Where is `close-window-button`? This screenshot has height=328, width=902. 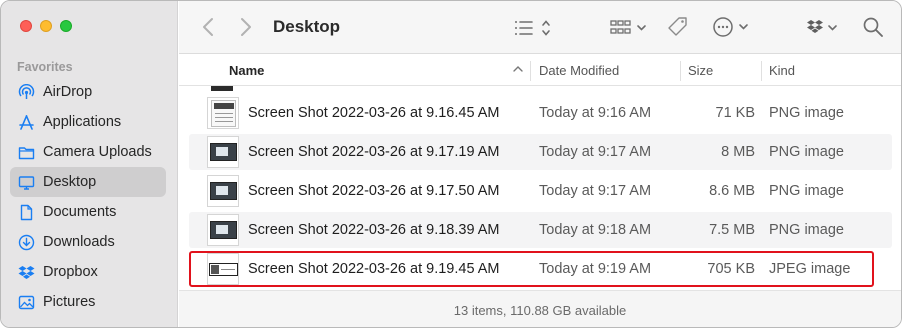 close-window-button is located at coordinates (26, 26).